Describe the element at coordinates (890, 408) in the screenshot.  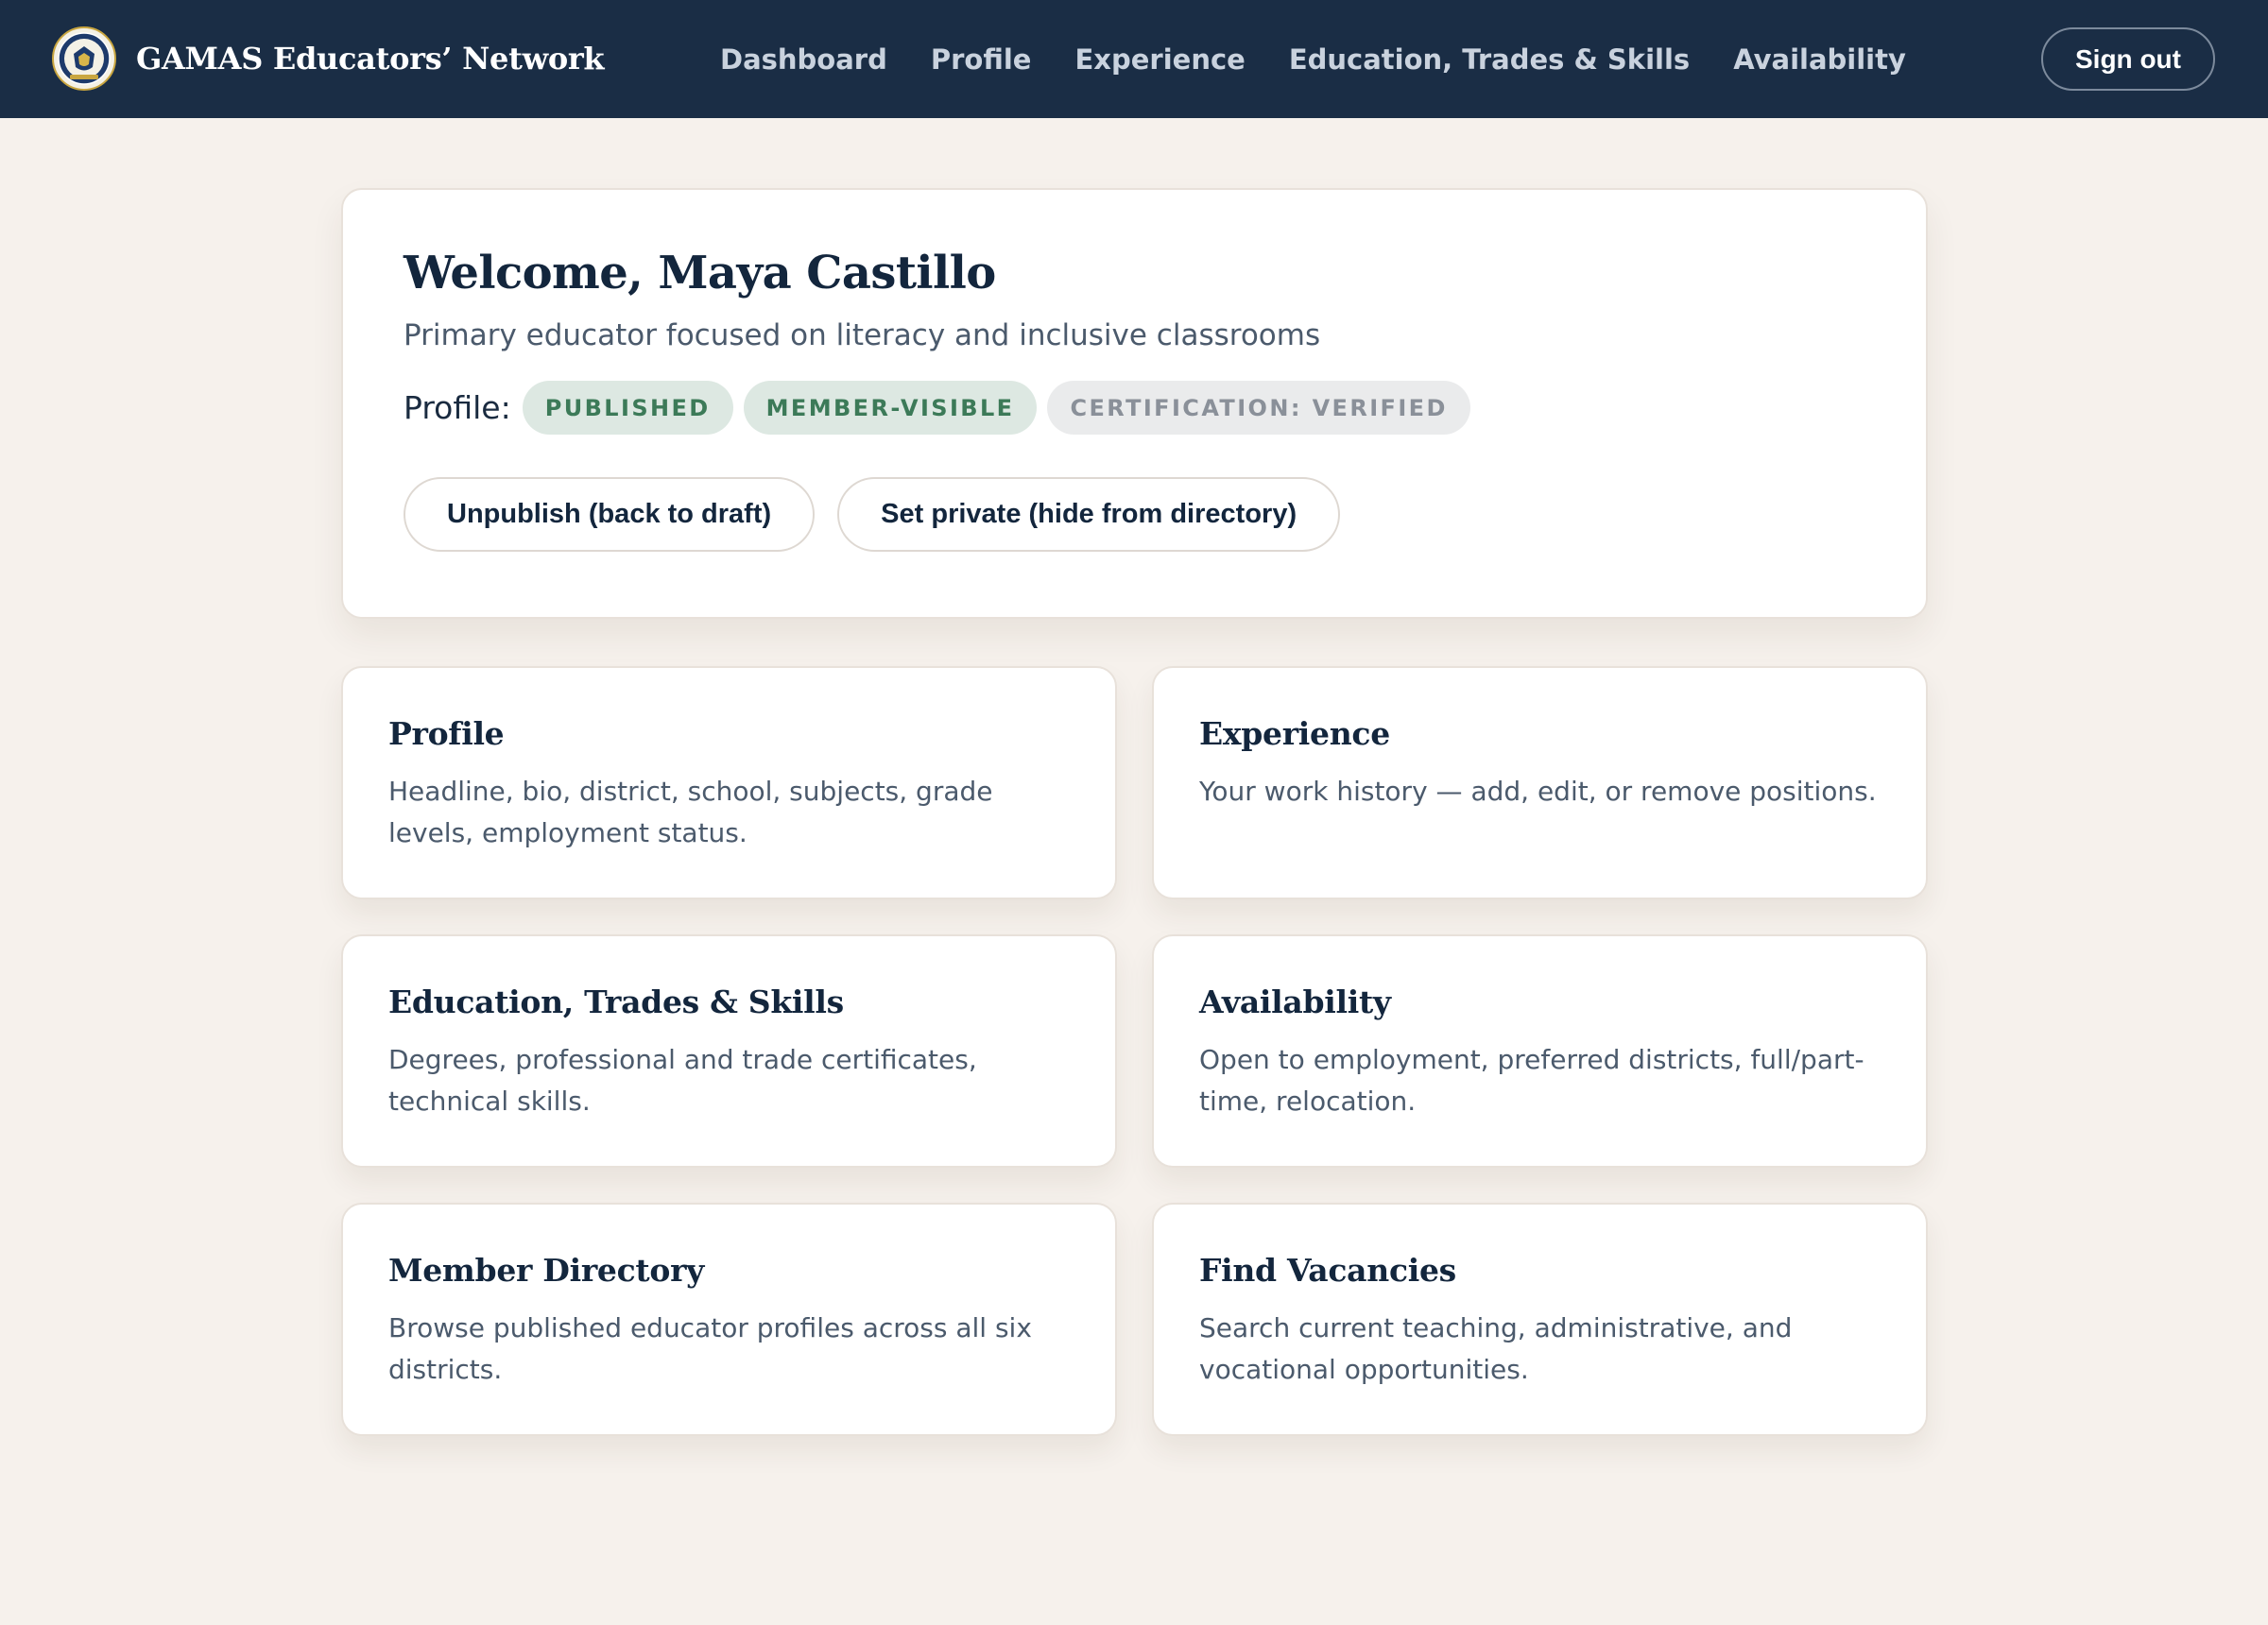
I see `member-visible-badge: MEMBER-VISIBLE` at that location.